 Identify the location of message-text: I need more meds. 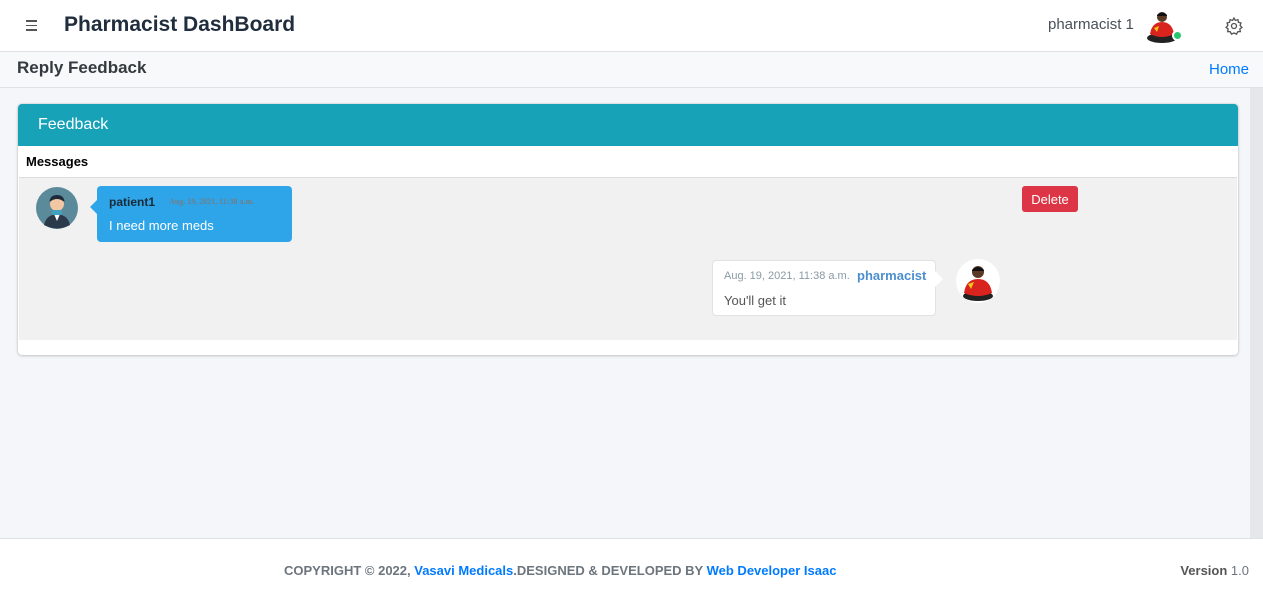
(161, 225).